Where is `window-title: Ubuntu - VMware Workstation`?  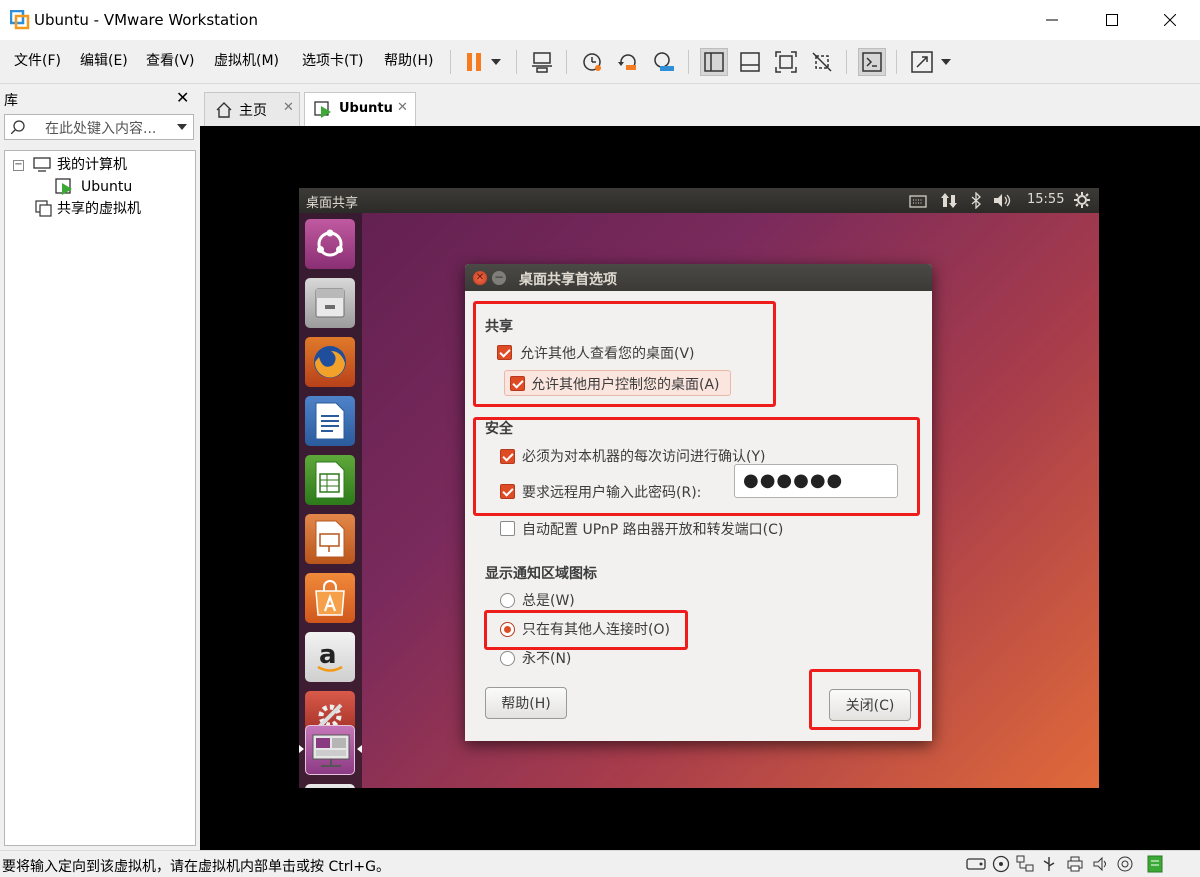 window-title: Ubuntu - VMware Workstation is located at coordinates (146, 20).